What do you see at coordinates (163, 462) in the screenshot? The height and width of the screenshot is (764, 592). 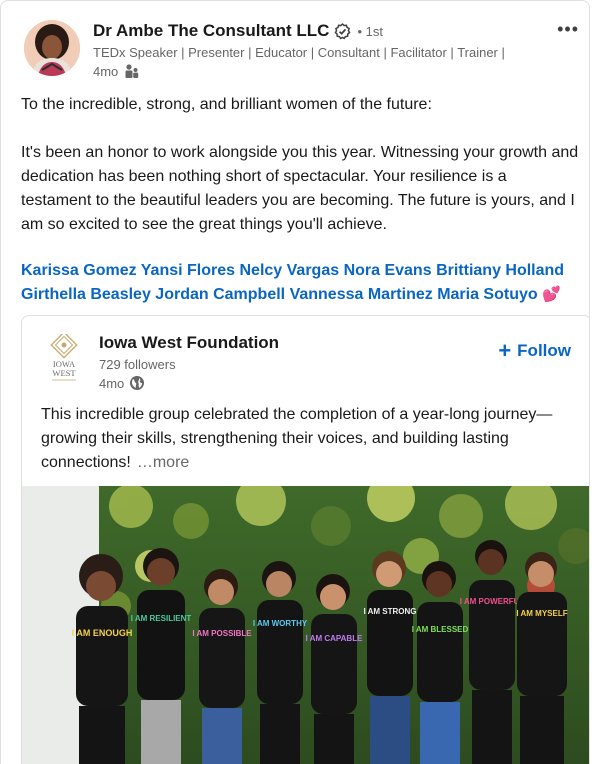 I see `see-more-link: …more` at bounding box center [163, 462].